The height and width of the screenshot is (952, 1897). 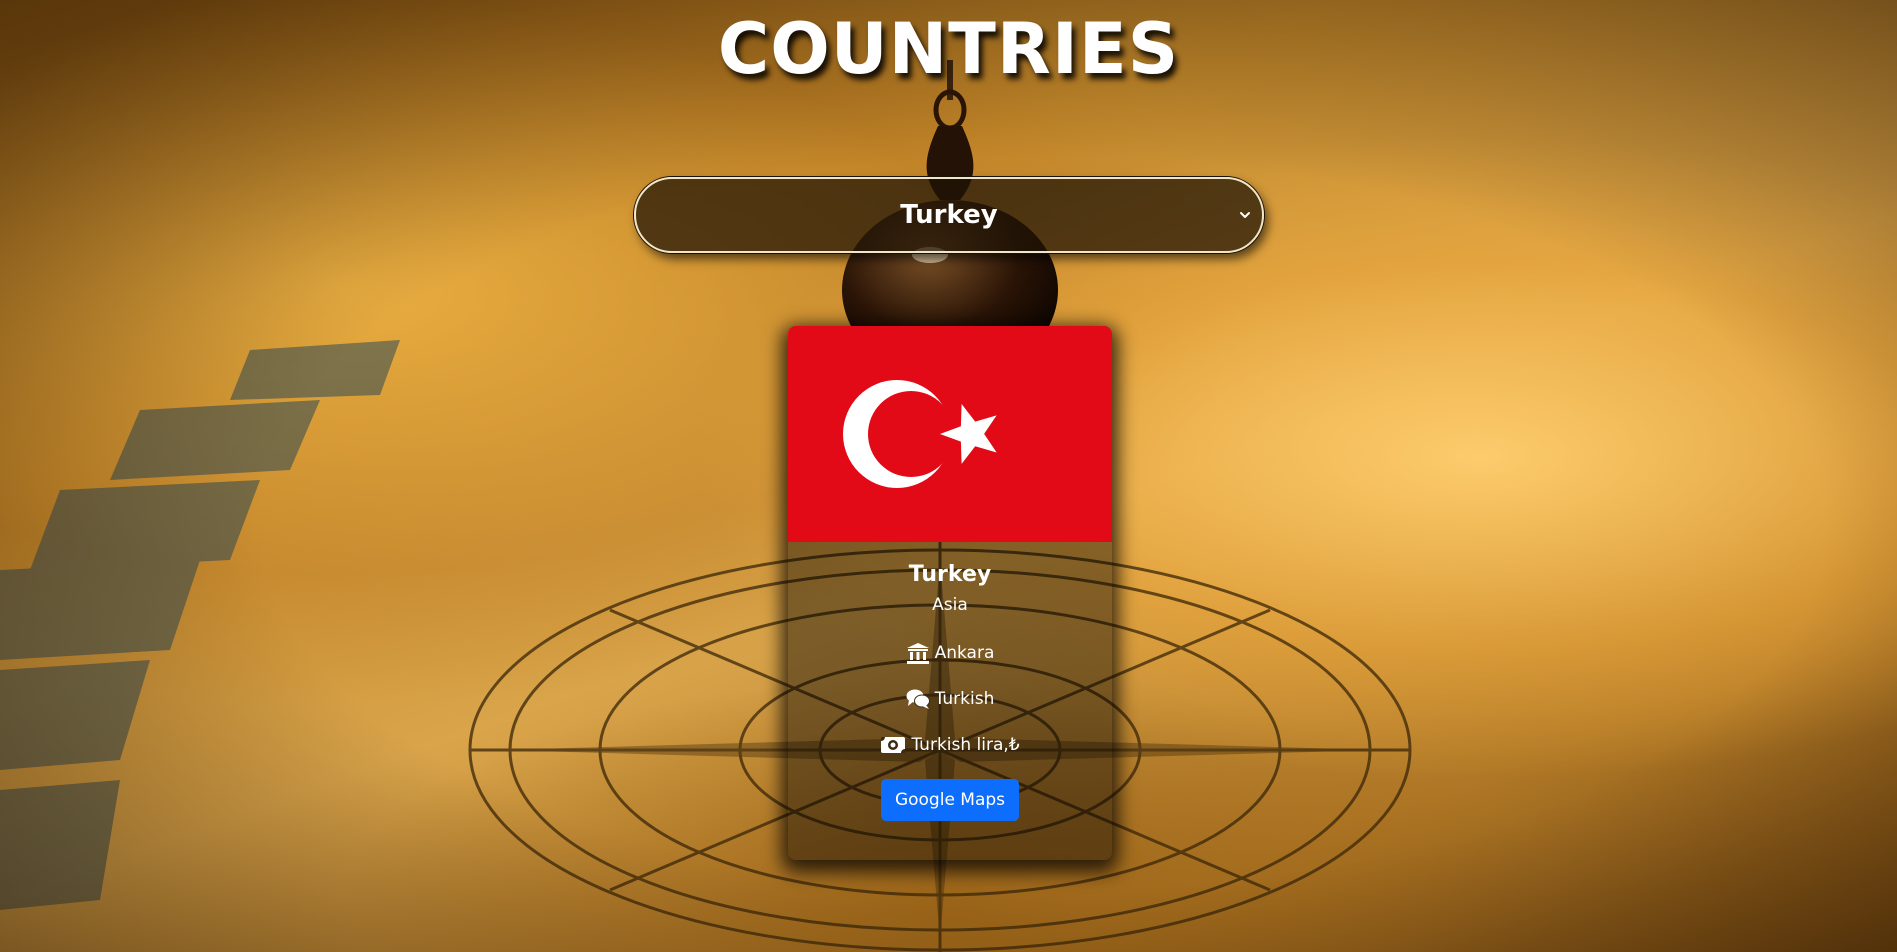 I want to click on country-name: Turkey, so click(x=950, y=574).